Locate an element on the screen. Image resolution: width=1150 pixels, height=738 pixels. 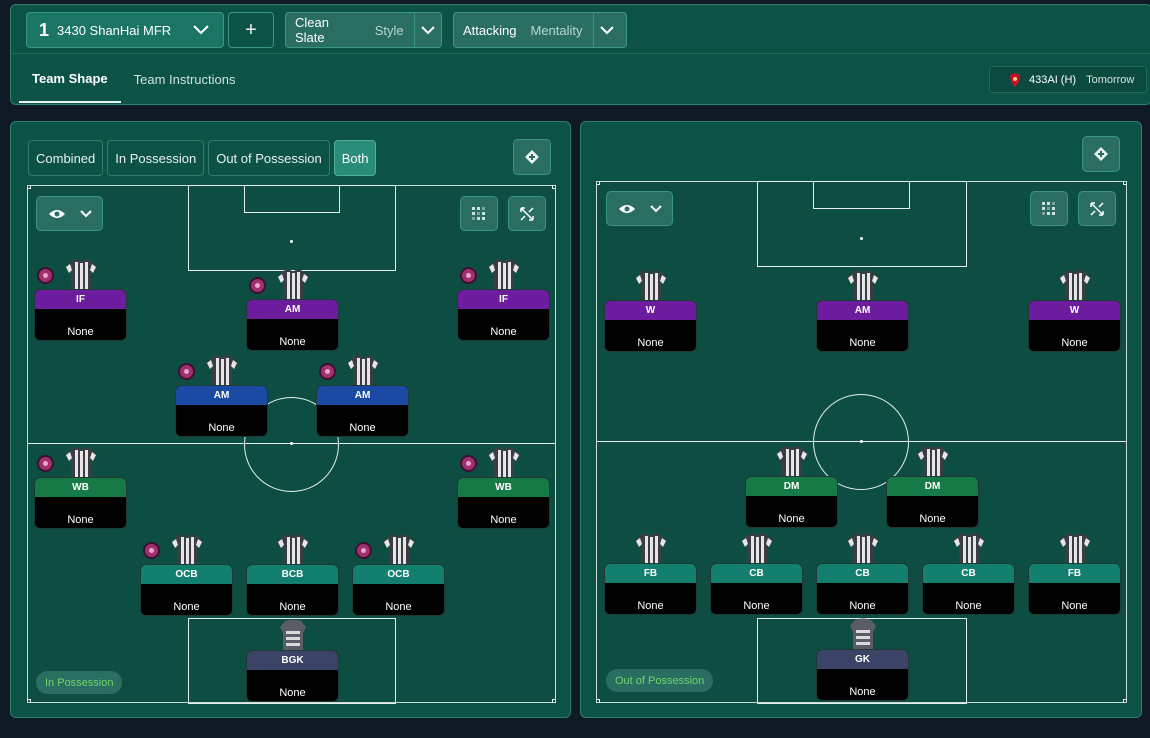
role-card: GK None is located at coordinates (862, 675).